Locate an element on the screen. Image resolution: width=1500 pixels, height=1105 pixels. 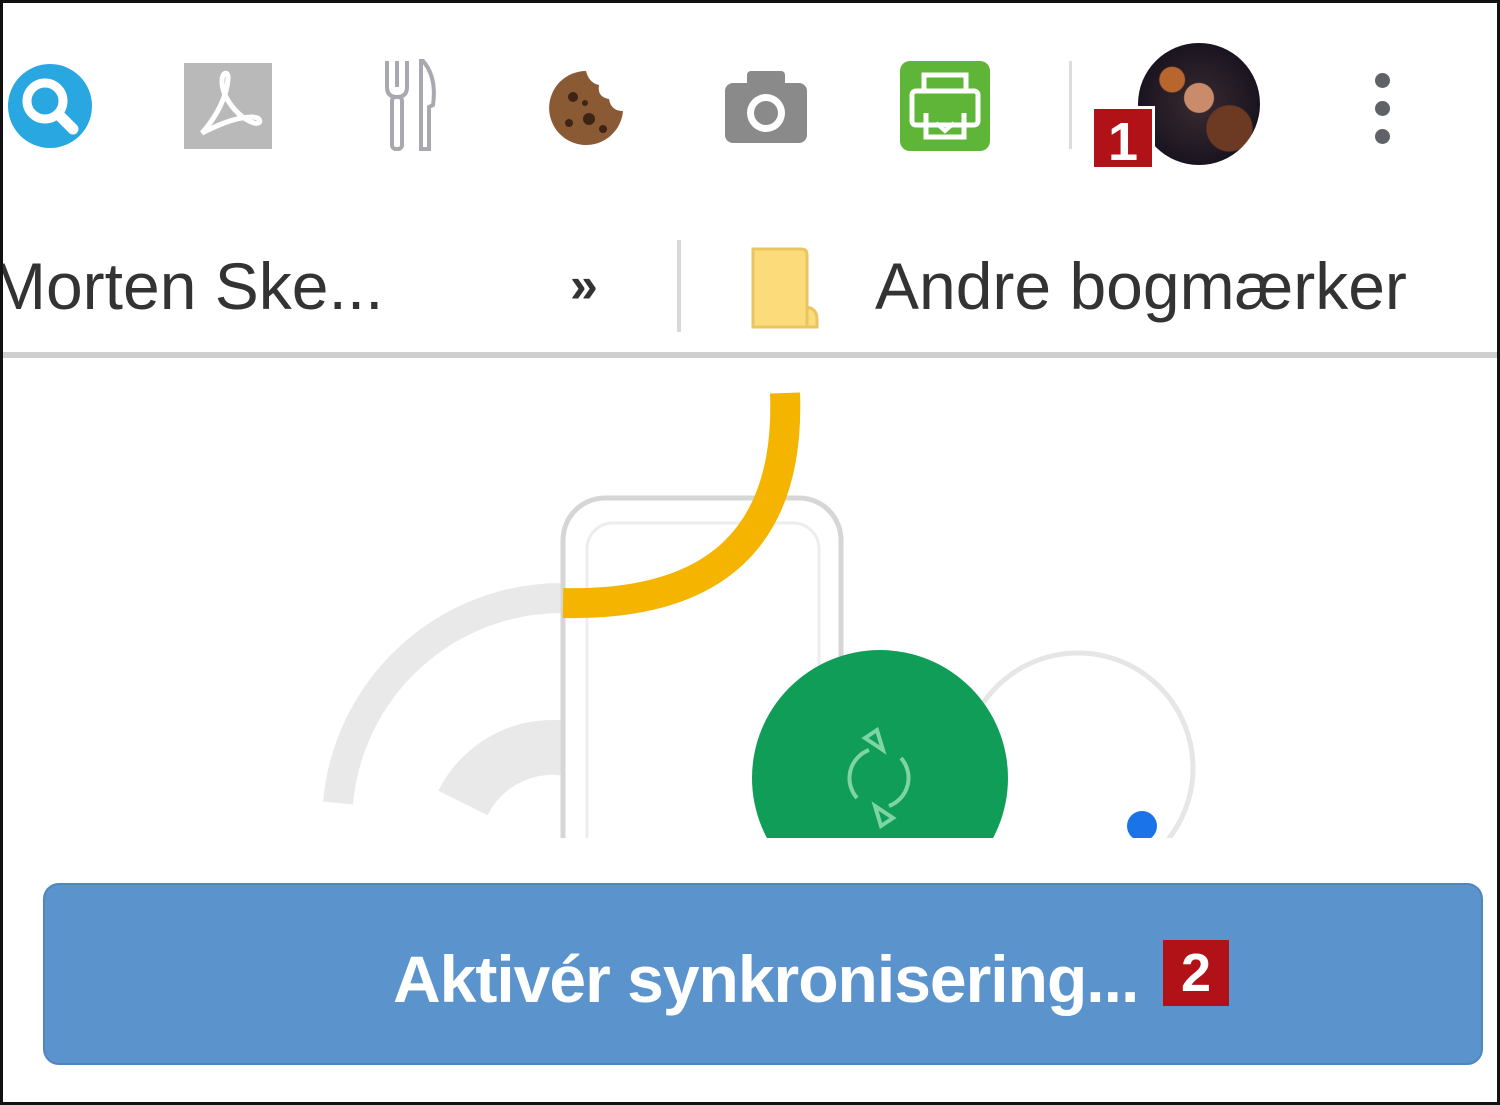
cookie-icon is located at coordinates (586, 108).